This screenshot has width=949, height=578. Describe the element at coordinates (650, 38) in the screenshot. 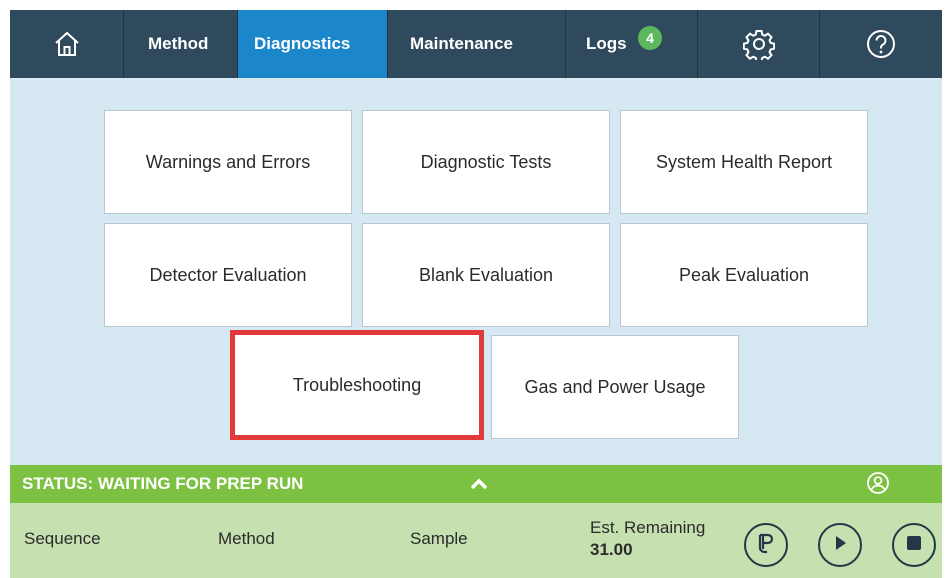

I see `logs-count-badge: 4` at that location.